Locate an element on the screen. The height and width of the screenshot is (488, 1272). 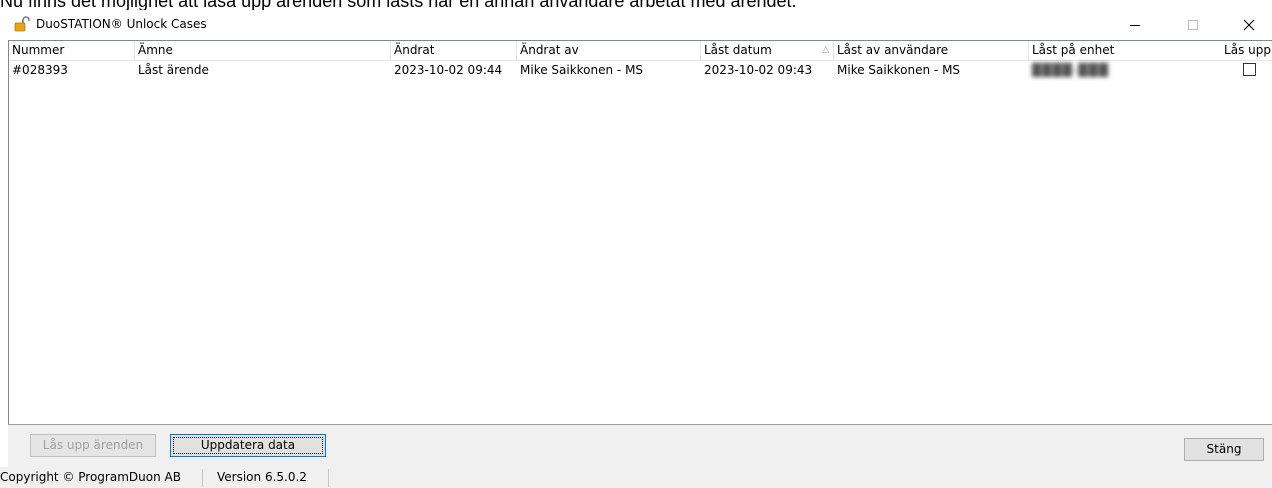
cell-amne: Låst ärende is located at coordinates (173, 70).